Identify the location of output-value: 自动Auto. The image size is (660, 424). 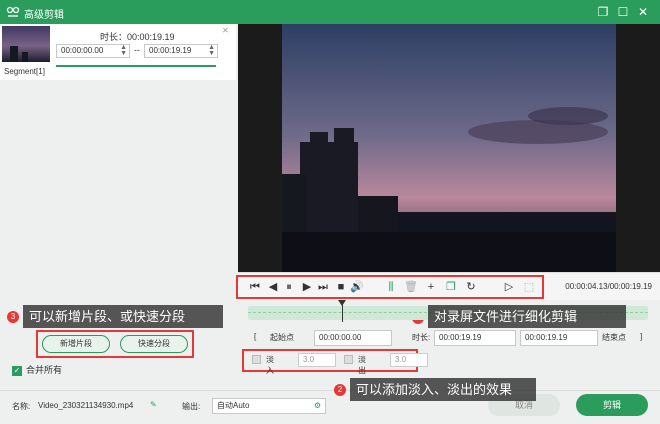
(233, 405).